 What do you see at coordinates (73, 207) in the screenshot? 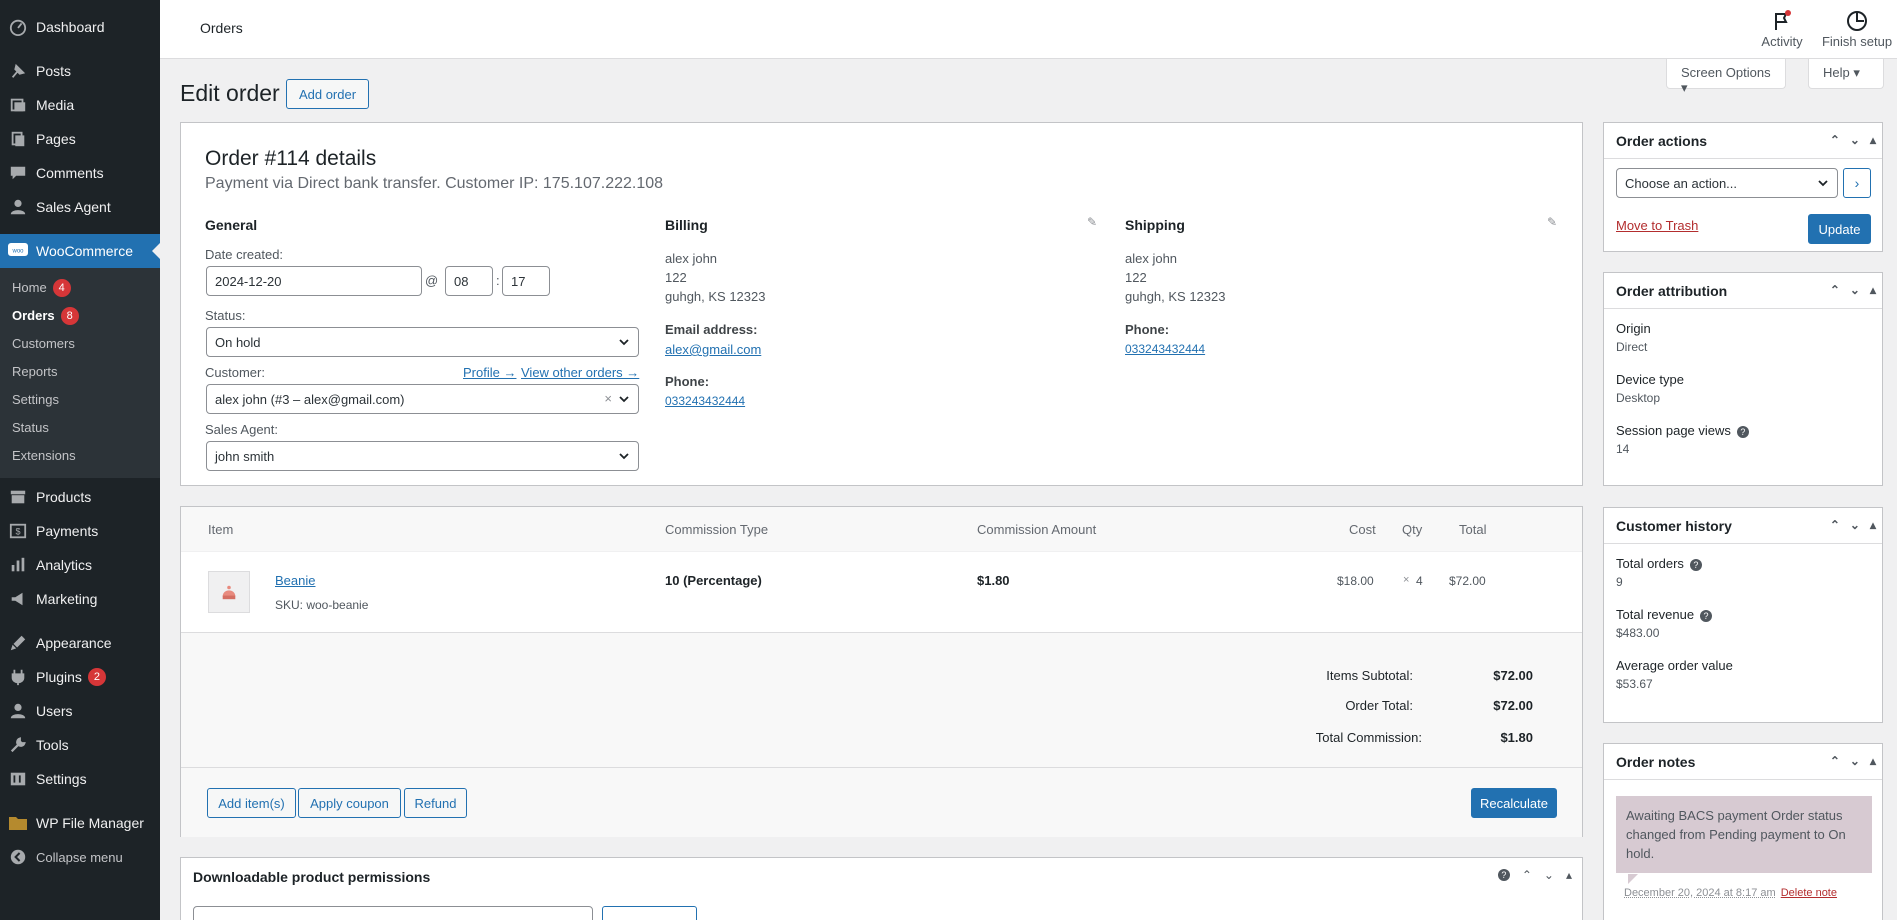
I see `menu-label: Sales Agent` at bounding box center [73, 207].